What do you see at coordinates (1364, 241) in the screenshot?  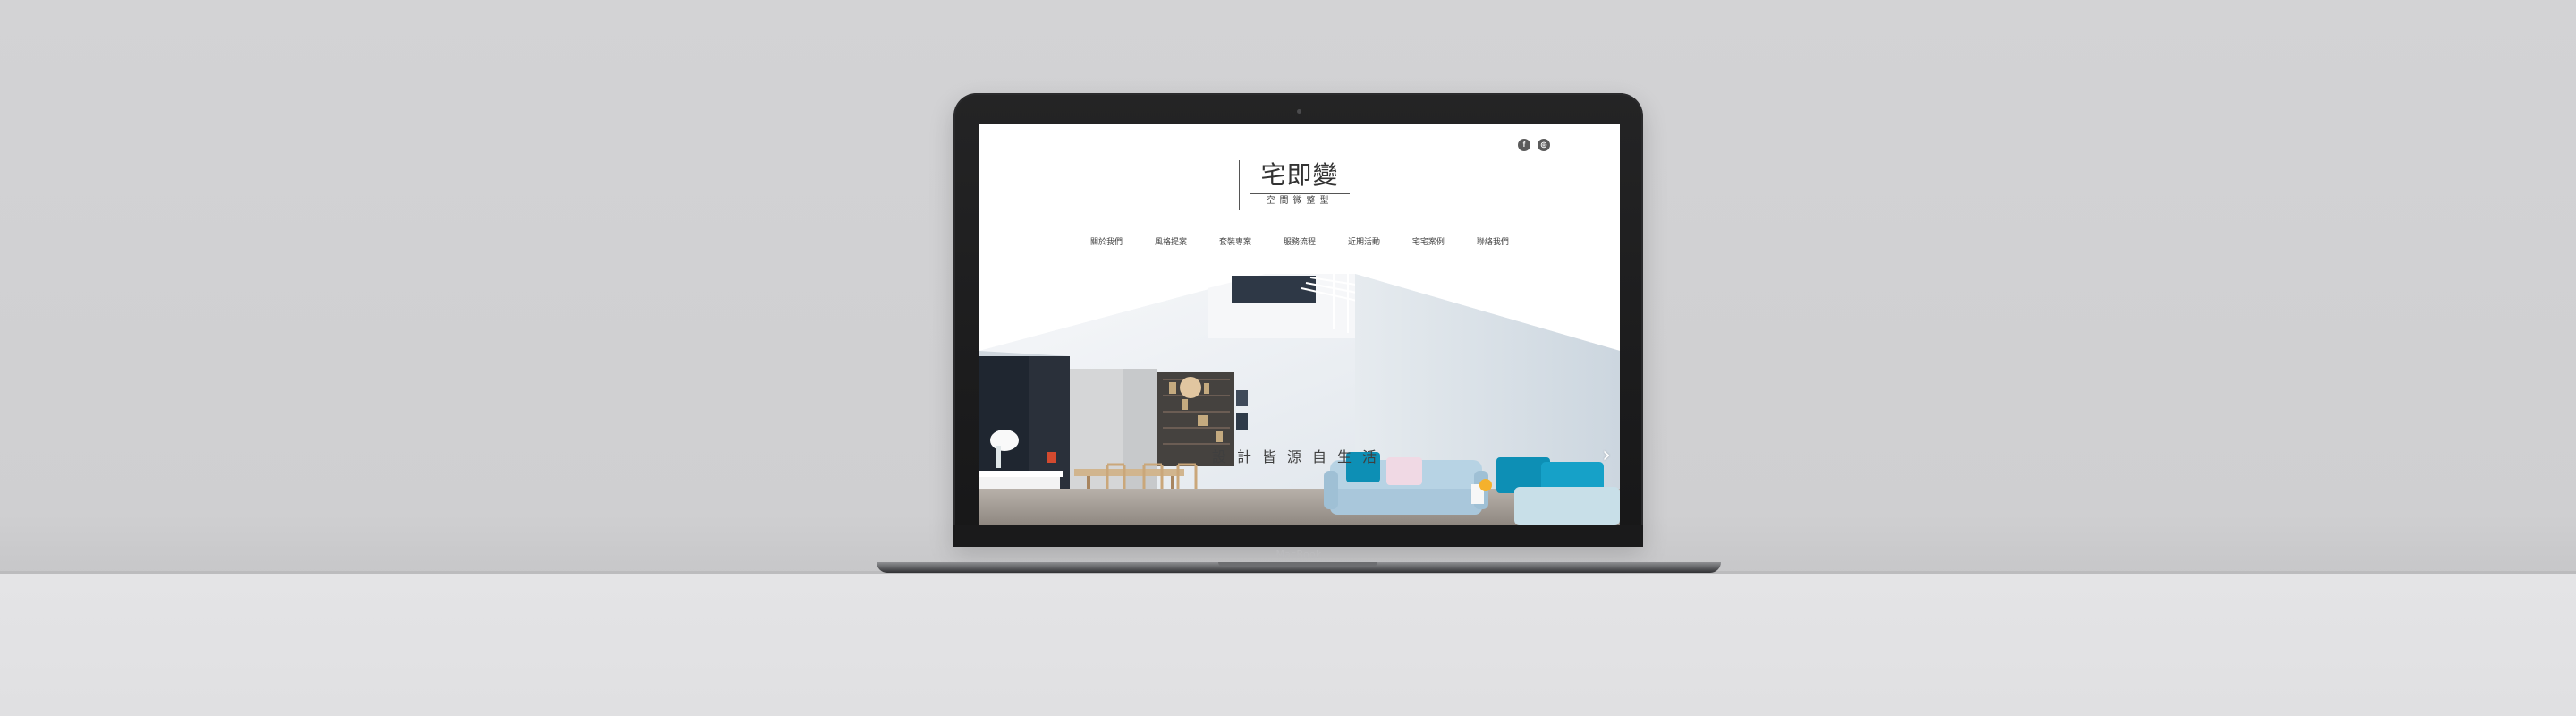 I see `nav-recent-events: 近期活動` at bounding box center [1364, 241].